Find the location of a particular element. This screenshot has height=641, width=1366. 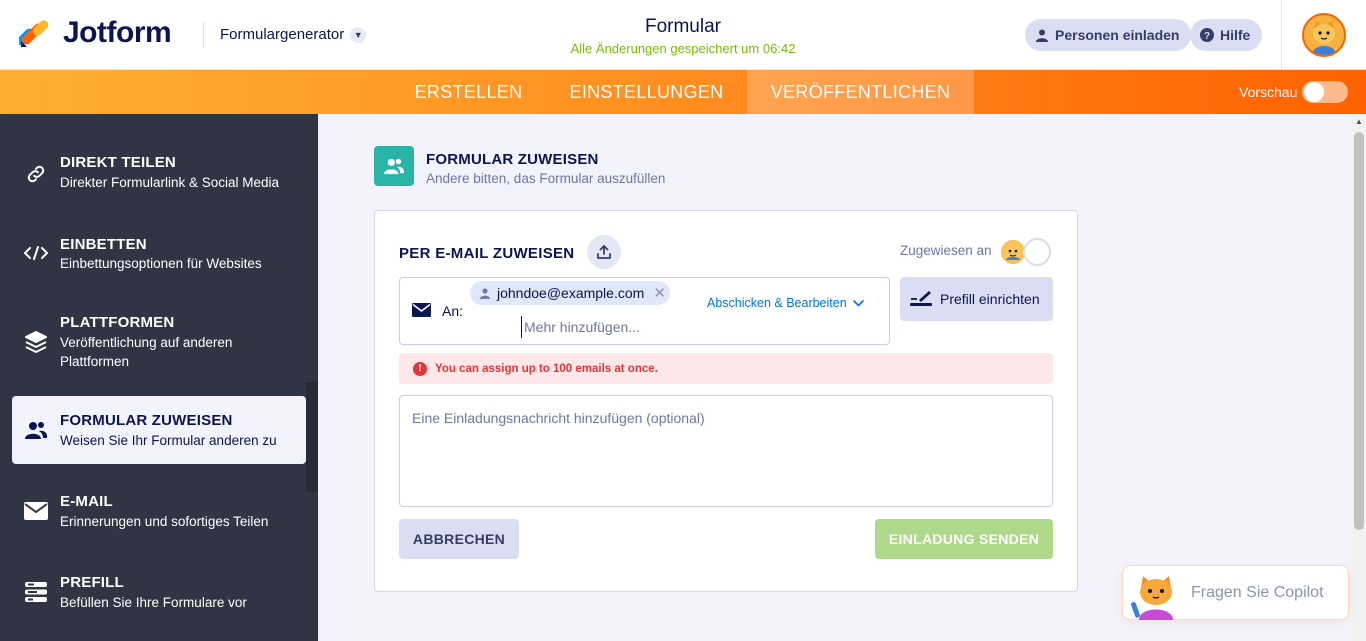

user-icon is located at coordinates (1042, 35).